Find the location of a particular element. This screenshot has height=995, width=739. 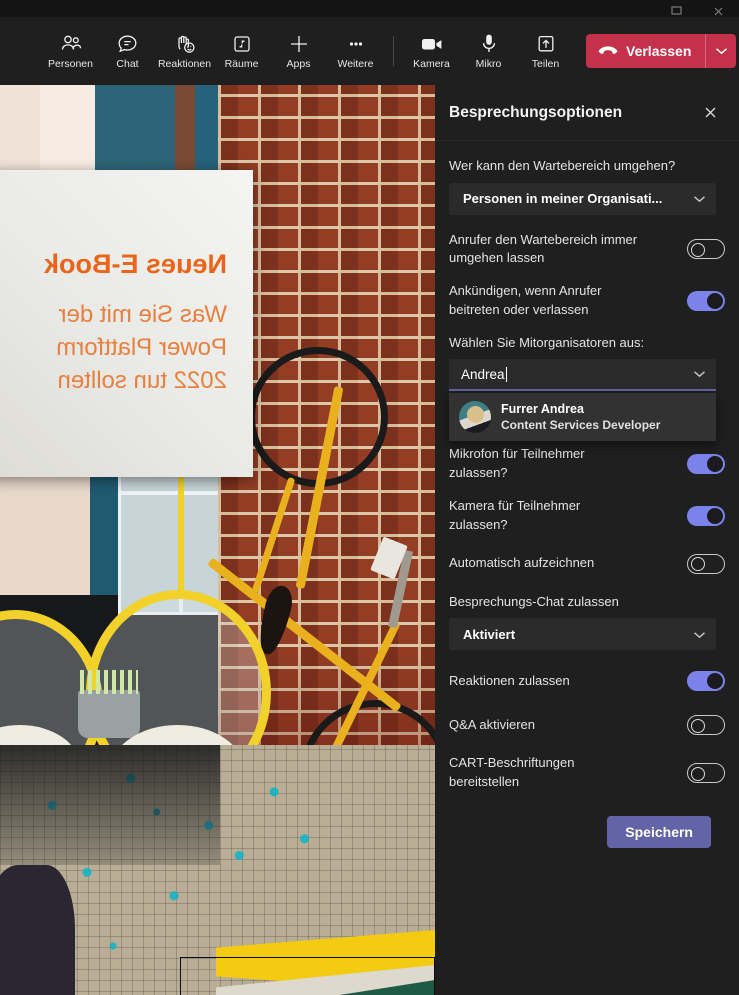

setting-row-cart-captions: CART-Beschriftungen bereitstellen is located at coordinates (587, 773).